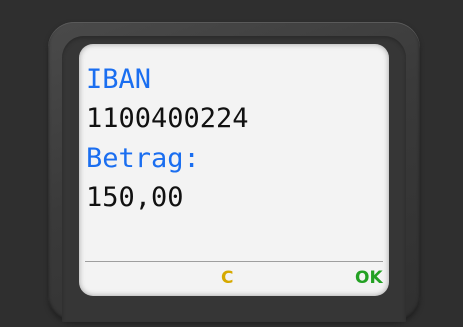  What do you see at coordinates (227, 278) in the screenshot?
I see `clear-softkey: C` at bounding box center [227, 278].